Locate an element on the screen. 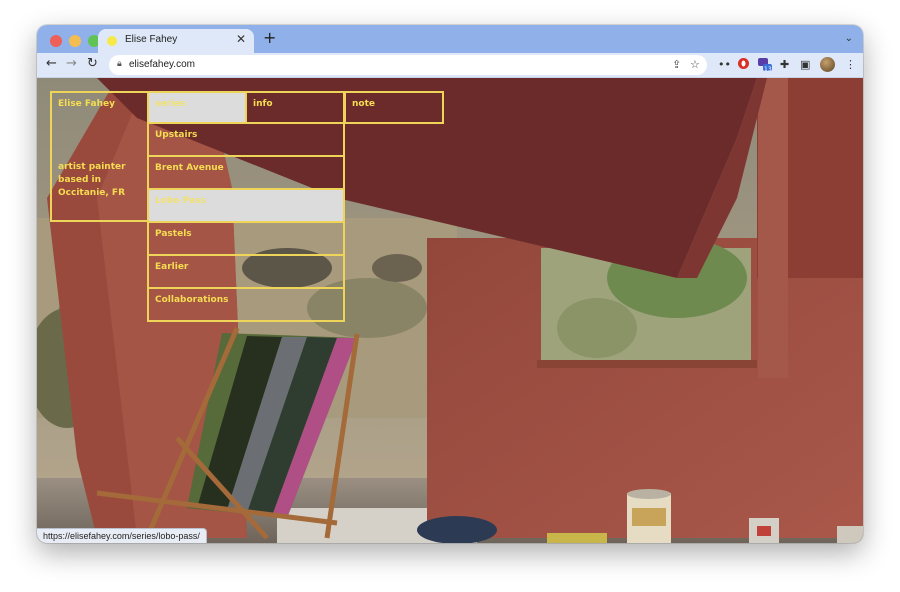 The width and height of the screenshot is (900, 592). url-text: elisefahey.com is located at coordinates (162, 64).